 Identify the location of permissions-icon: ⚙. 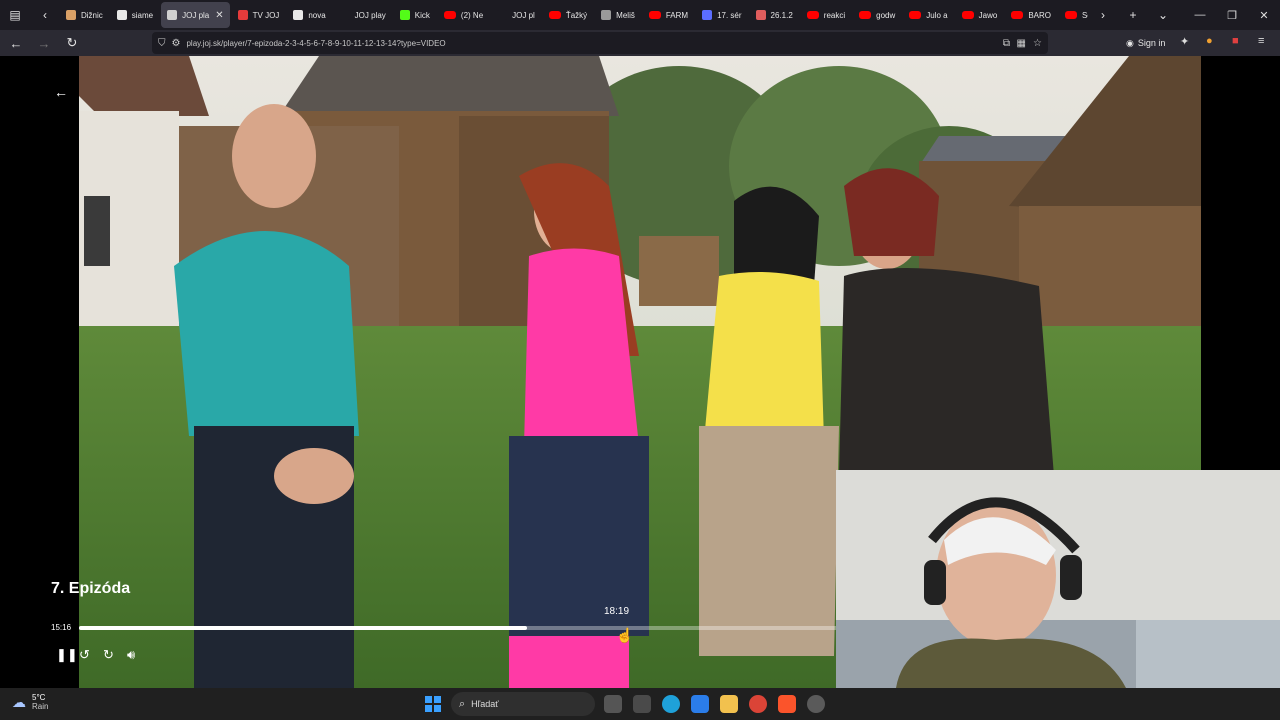
(176, 43).